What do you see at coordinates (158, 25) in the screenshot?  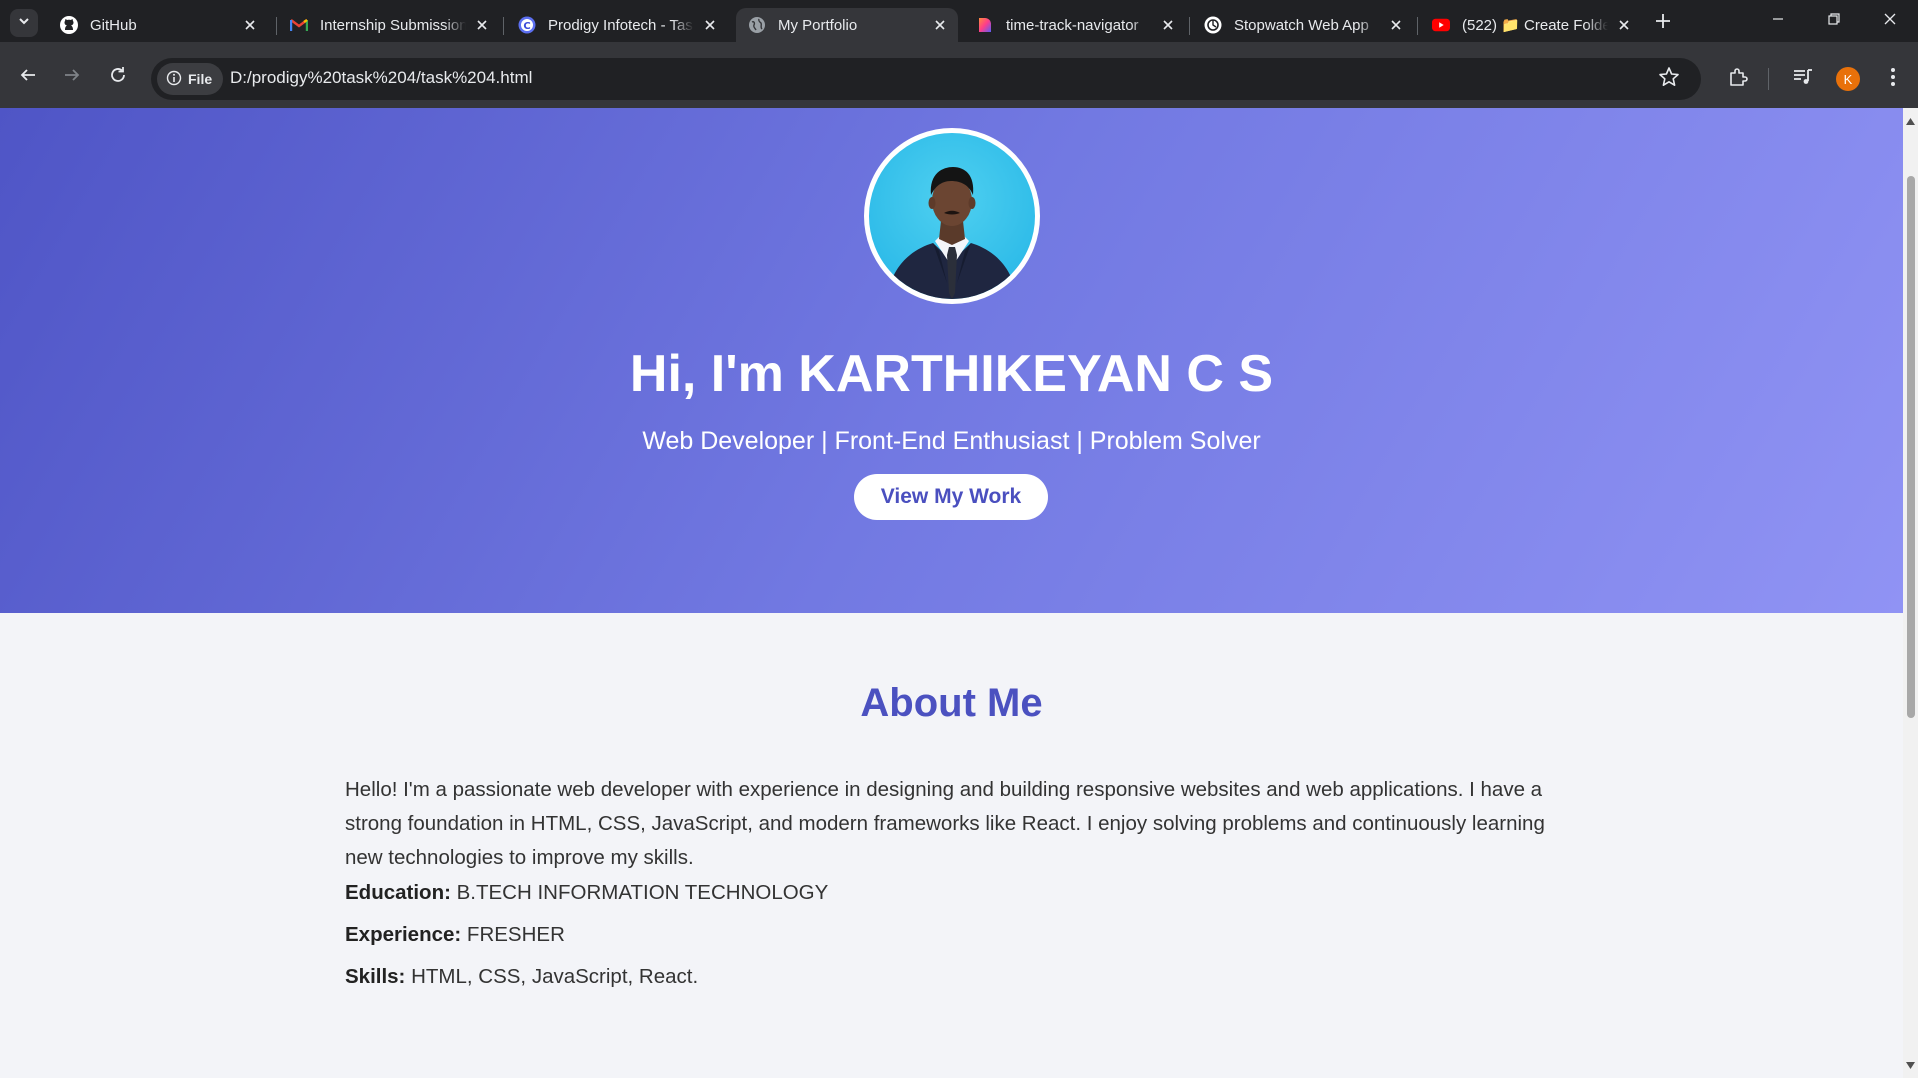 I see `tab-github: GitHub` at bounding box center [158, 25].